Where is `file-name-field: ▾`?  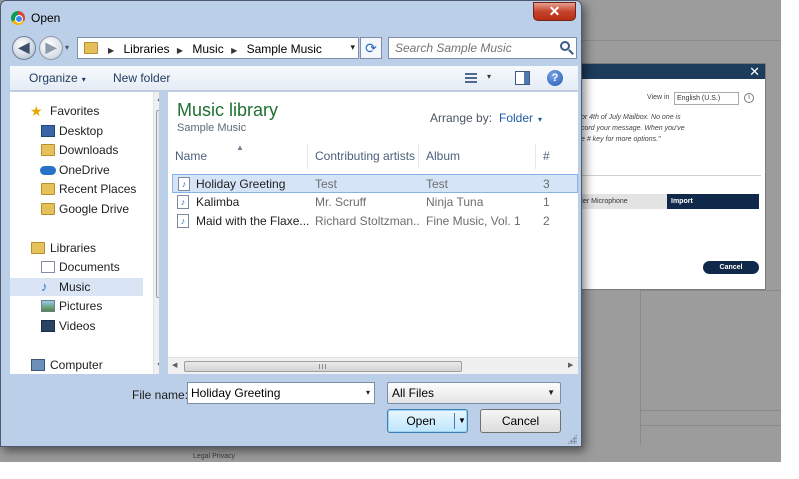
file-name-field: ▾ is located at coordinates (281, 393).